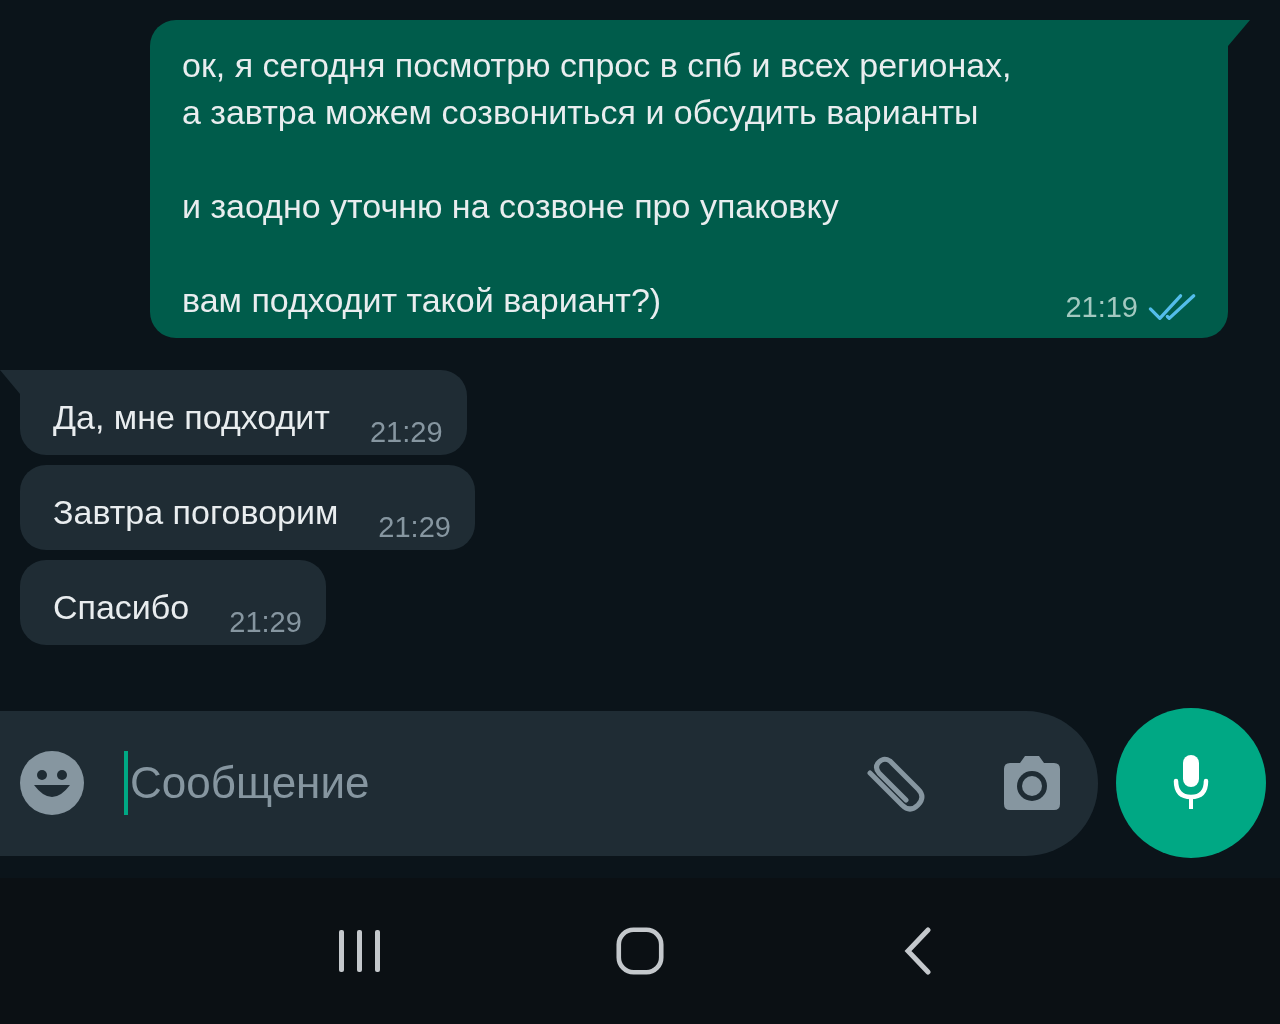  What do you see at coordinates (494, 783) in the screenshot?
I see `message-field: Сообщение` at bounding box center [494, 783].